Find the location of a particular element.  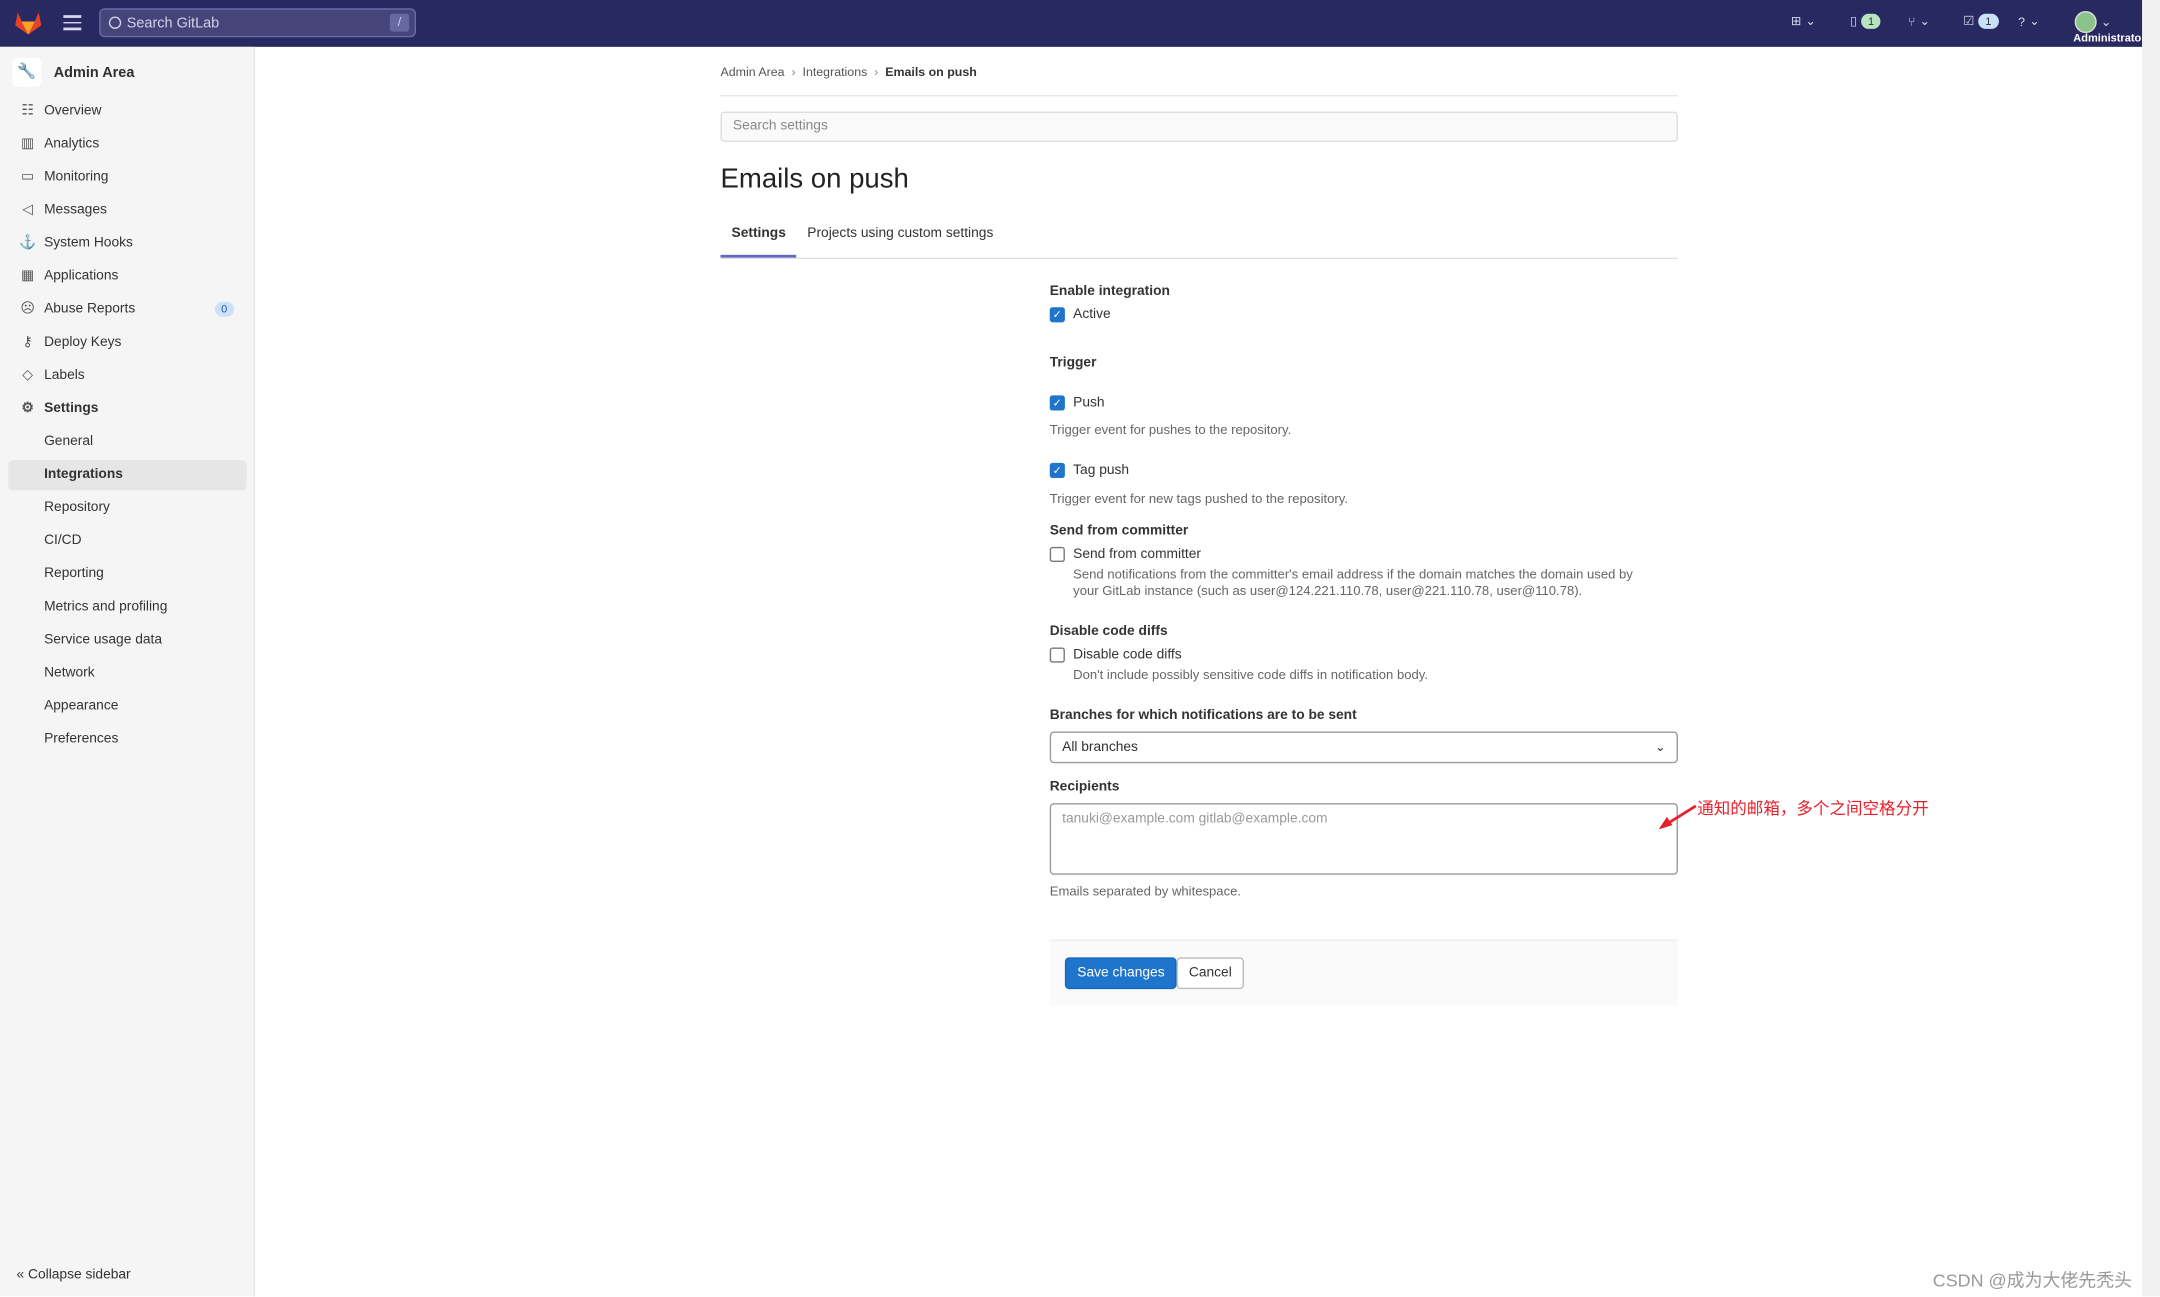

chart-icon: ▥ is located at coordinates (28, 144).